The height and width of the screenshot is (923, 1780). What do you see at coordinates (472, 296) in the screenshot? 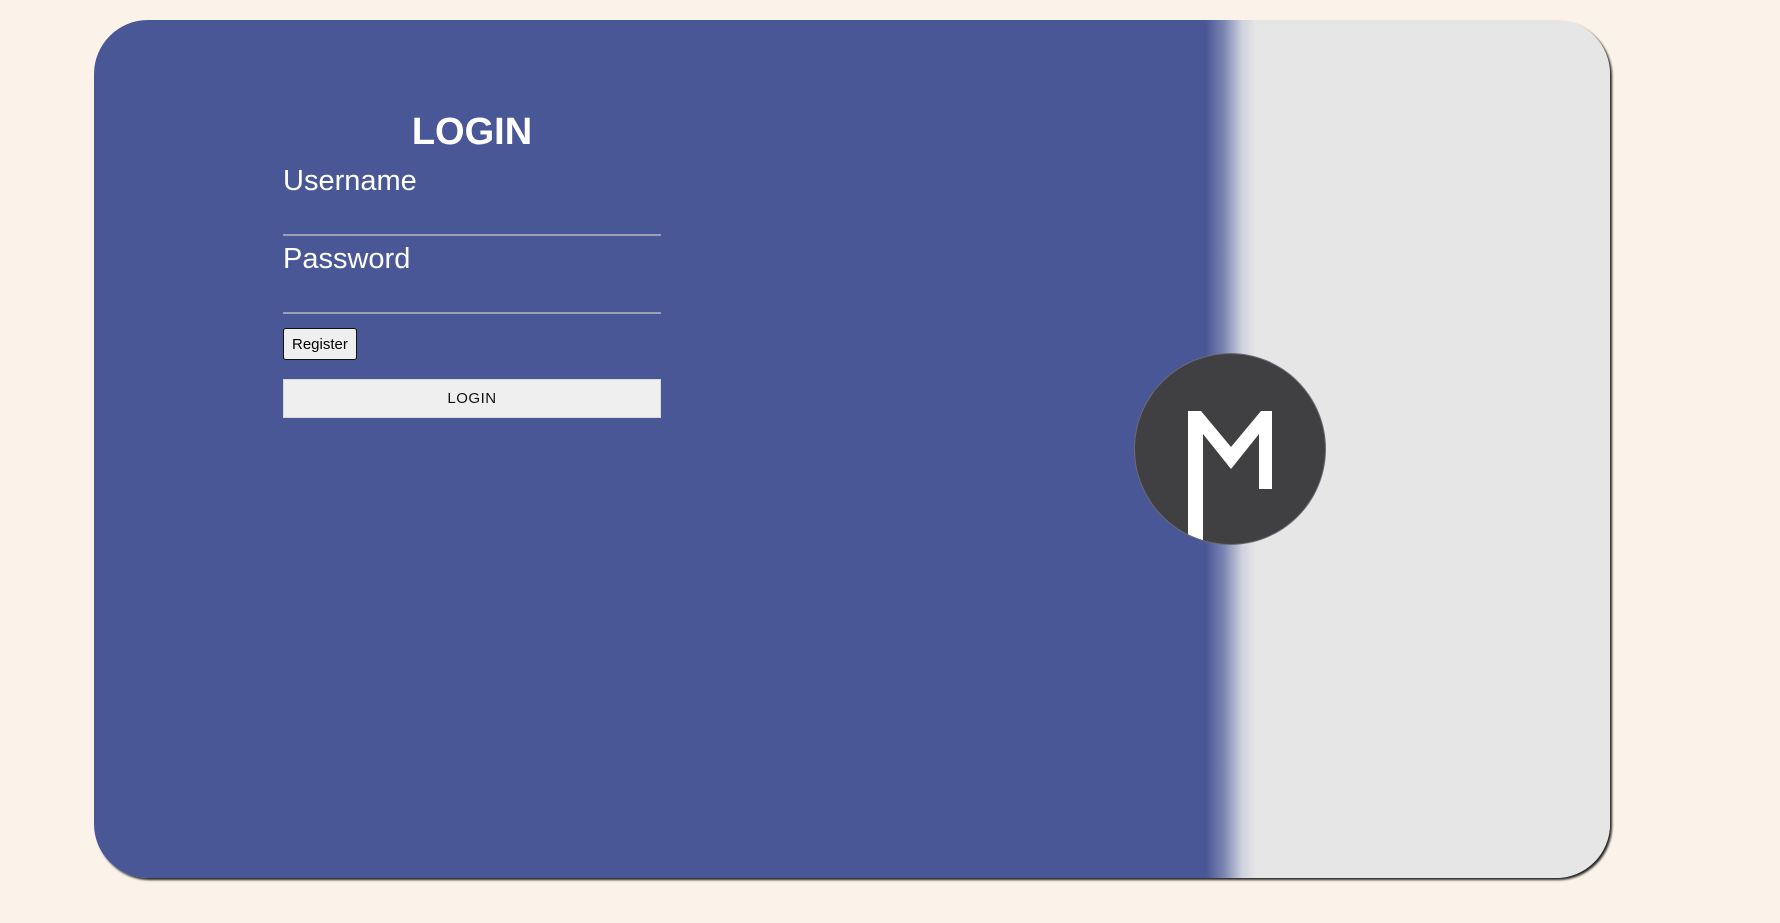
I see `password-input` at bounding box center [472, 296].